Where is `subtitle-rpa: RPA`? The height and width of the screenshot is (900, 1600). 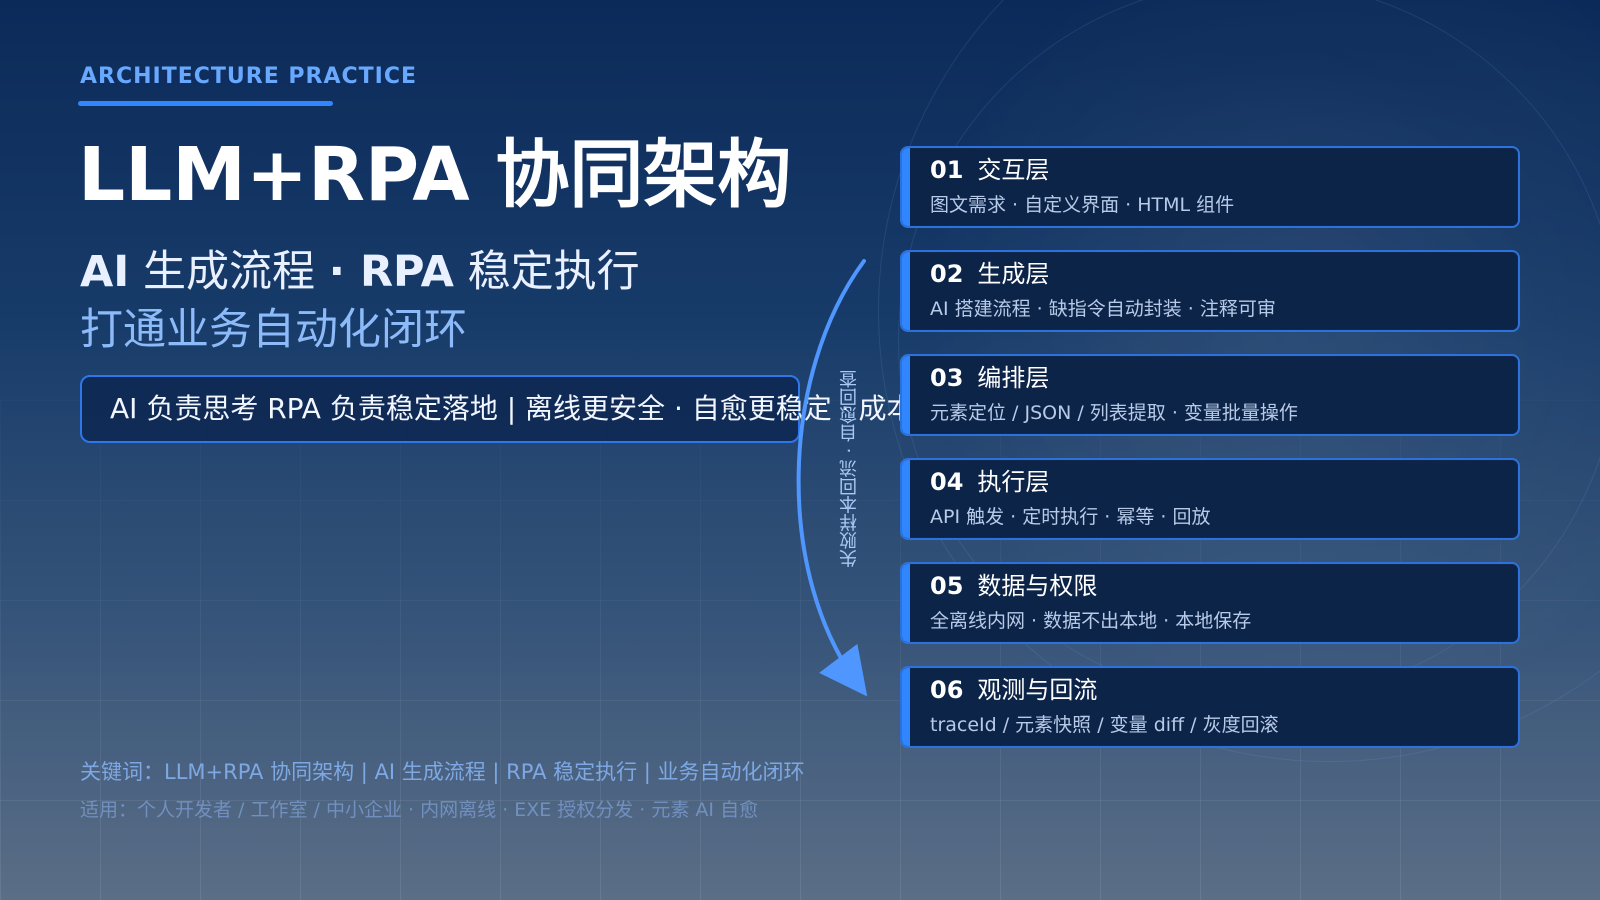
subtitle-rpa: RPA is located at coordinates (399, 272).